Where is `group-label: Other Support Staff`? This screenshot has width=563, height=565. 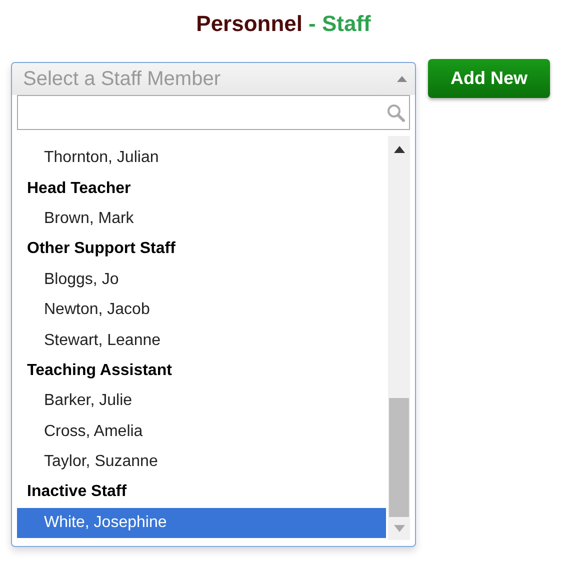 group-label: Other Support Staff is located at coordinates (101, 249).